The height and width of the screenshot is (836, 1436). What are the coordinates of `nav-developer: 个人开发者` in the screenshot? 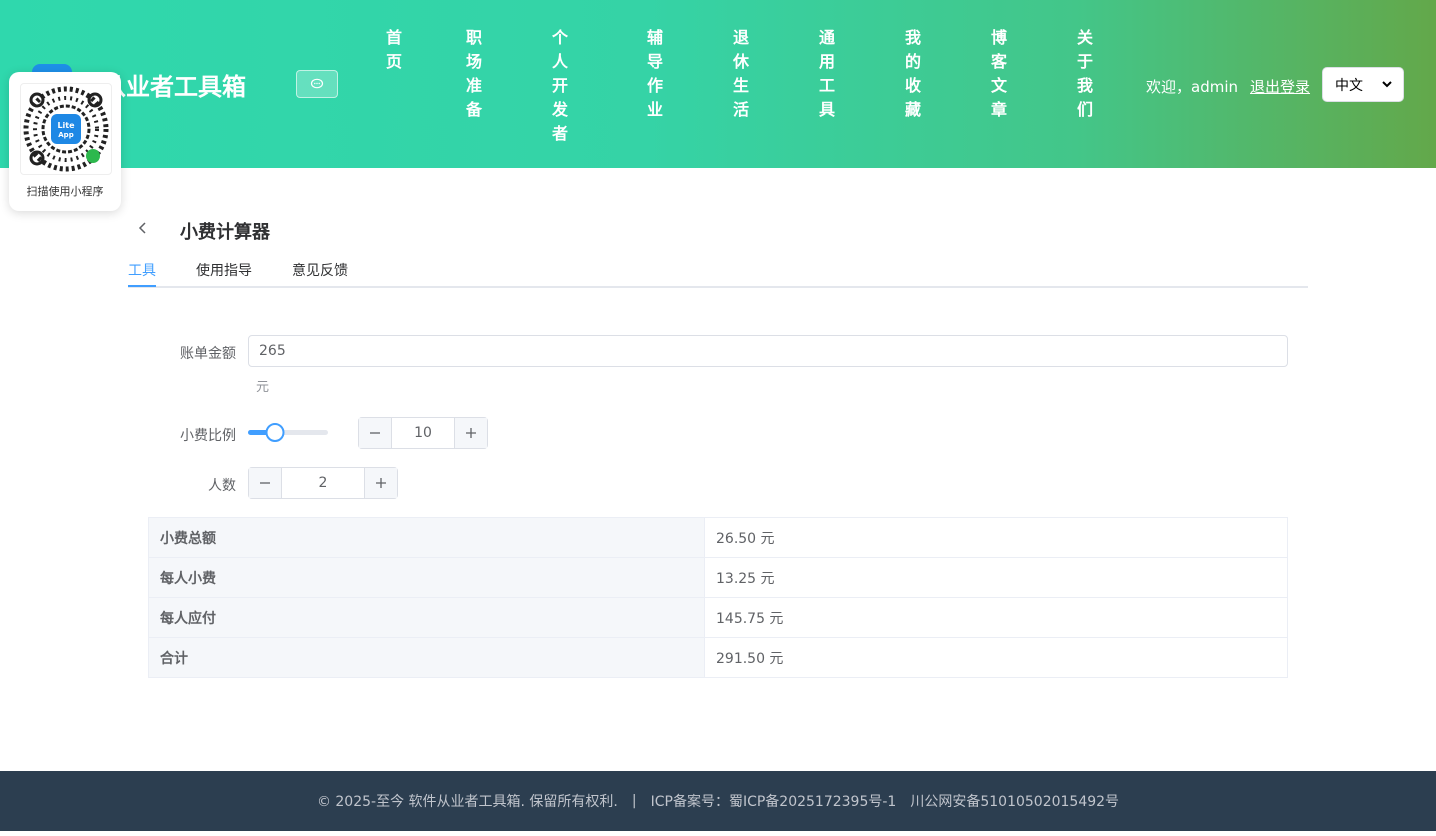 It's located at (560, 86).